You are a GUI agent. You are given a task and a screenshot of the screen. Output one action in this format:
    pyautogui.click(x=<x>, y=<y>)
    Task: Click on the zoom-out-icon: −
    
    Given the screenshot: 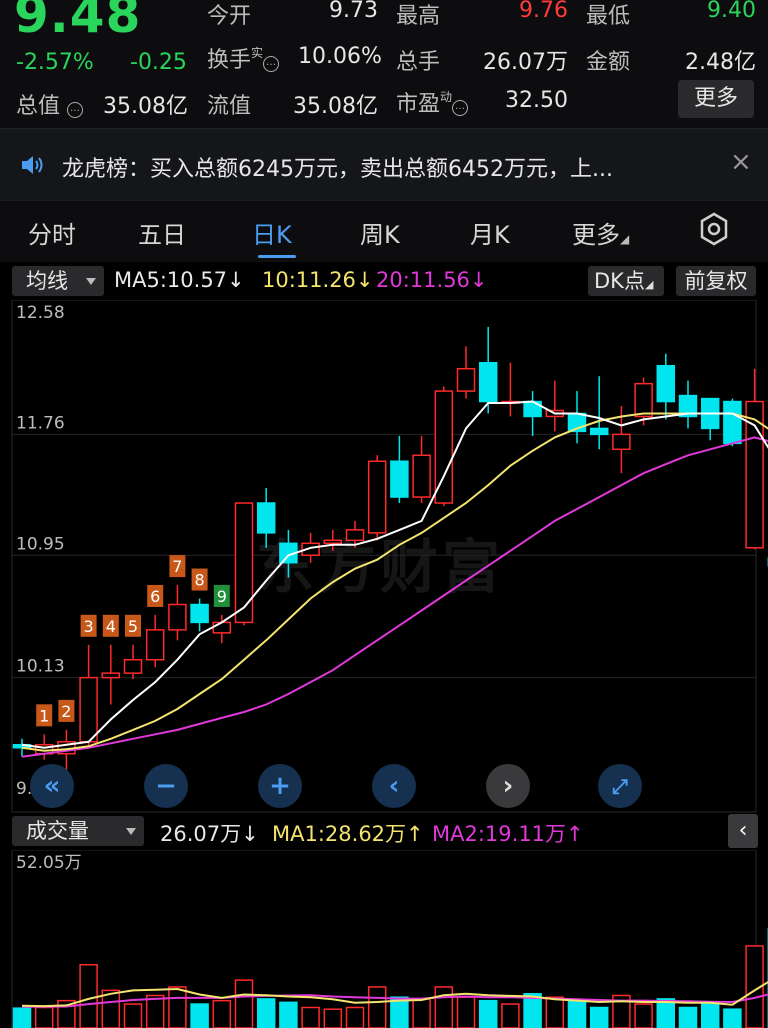 What is the action you would take?
    pyautogui.click(x=166, y=786)
    